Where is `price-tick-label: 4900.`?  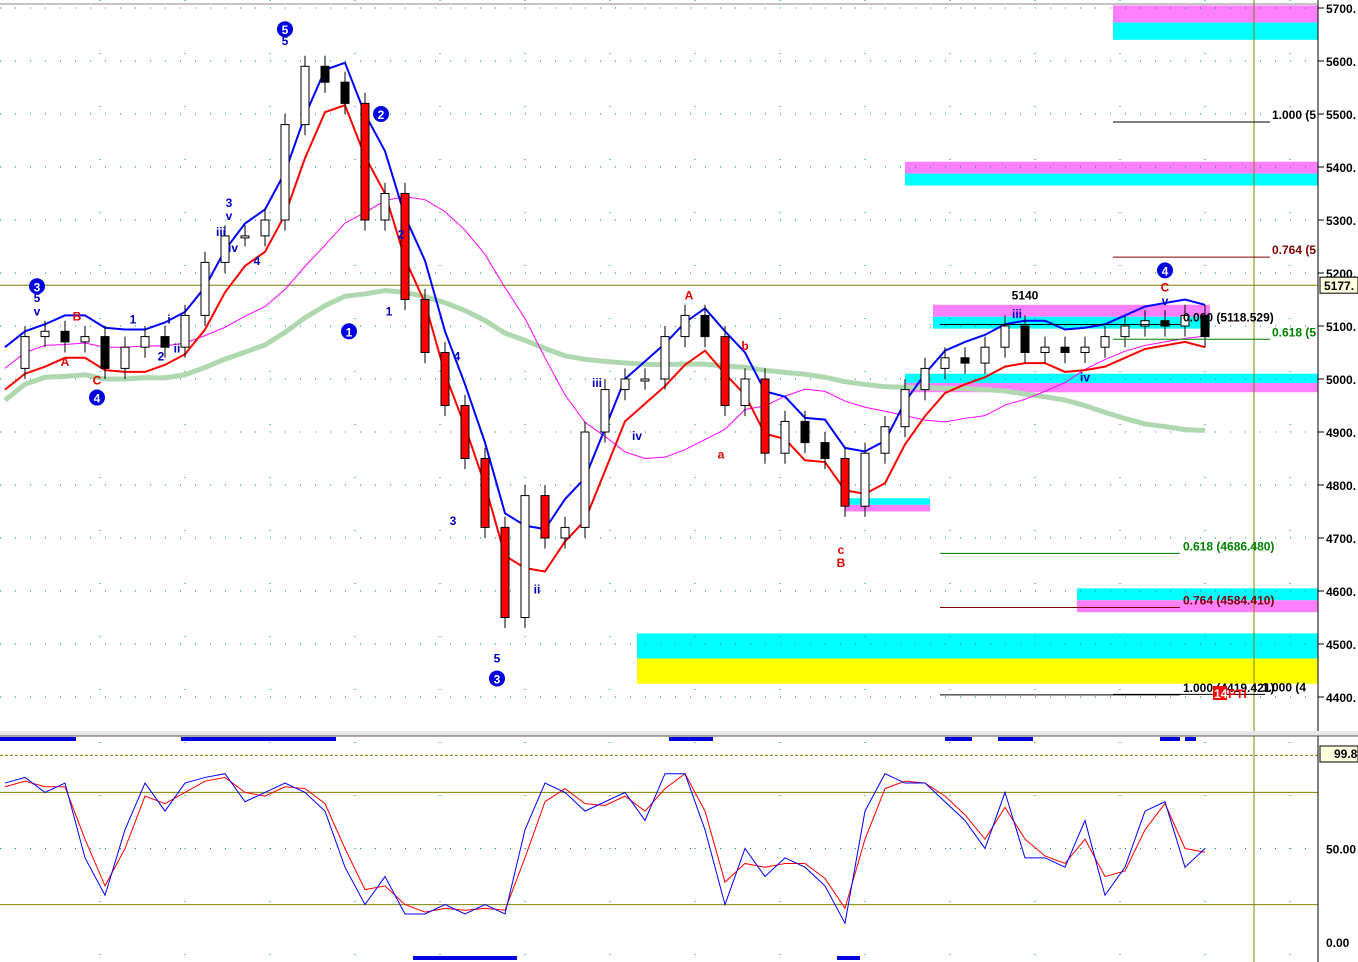
price-tick-label: 4900. is located at coordinates (1341, 433).